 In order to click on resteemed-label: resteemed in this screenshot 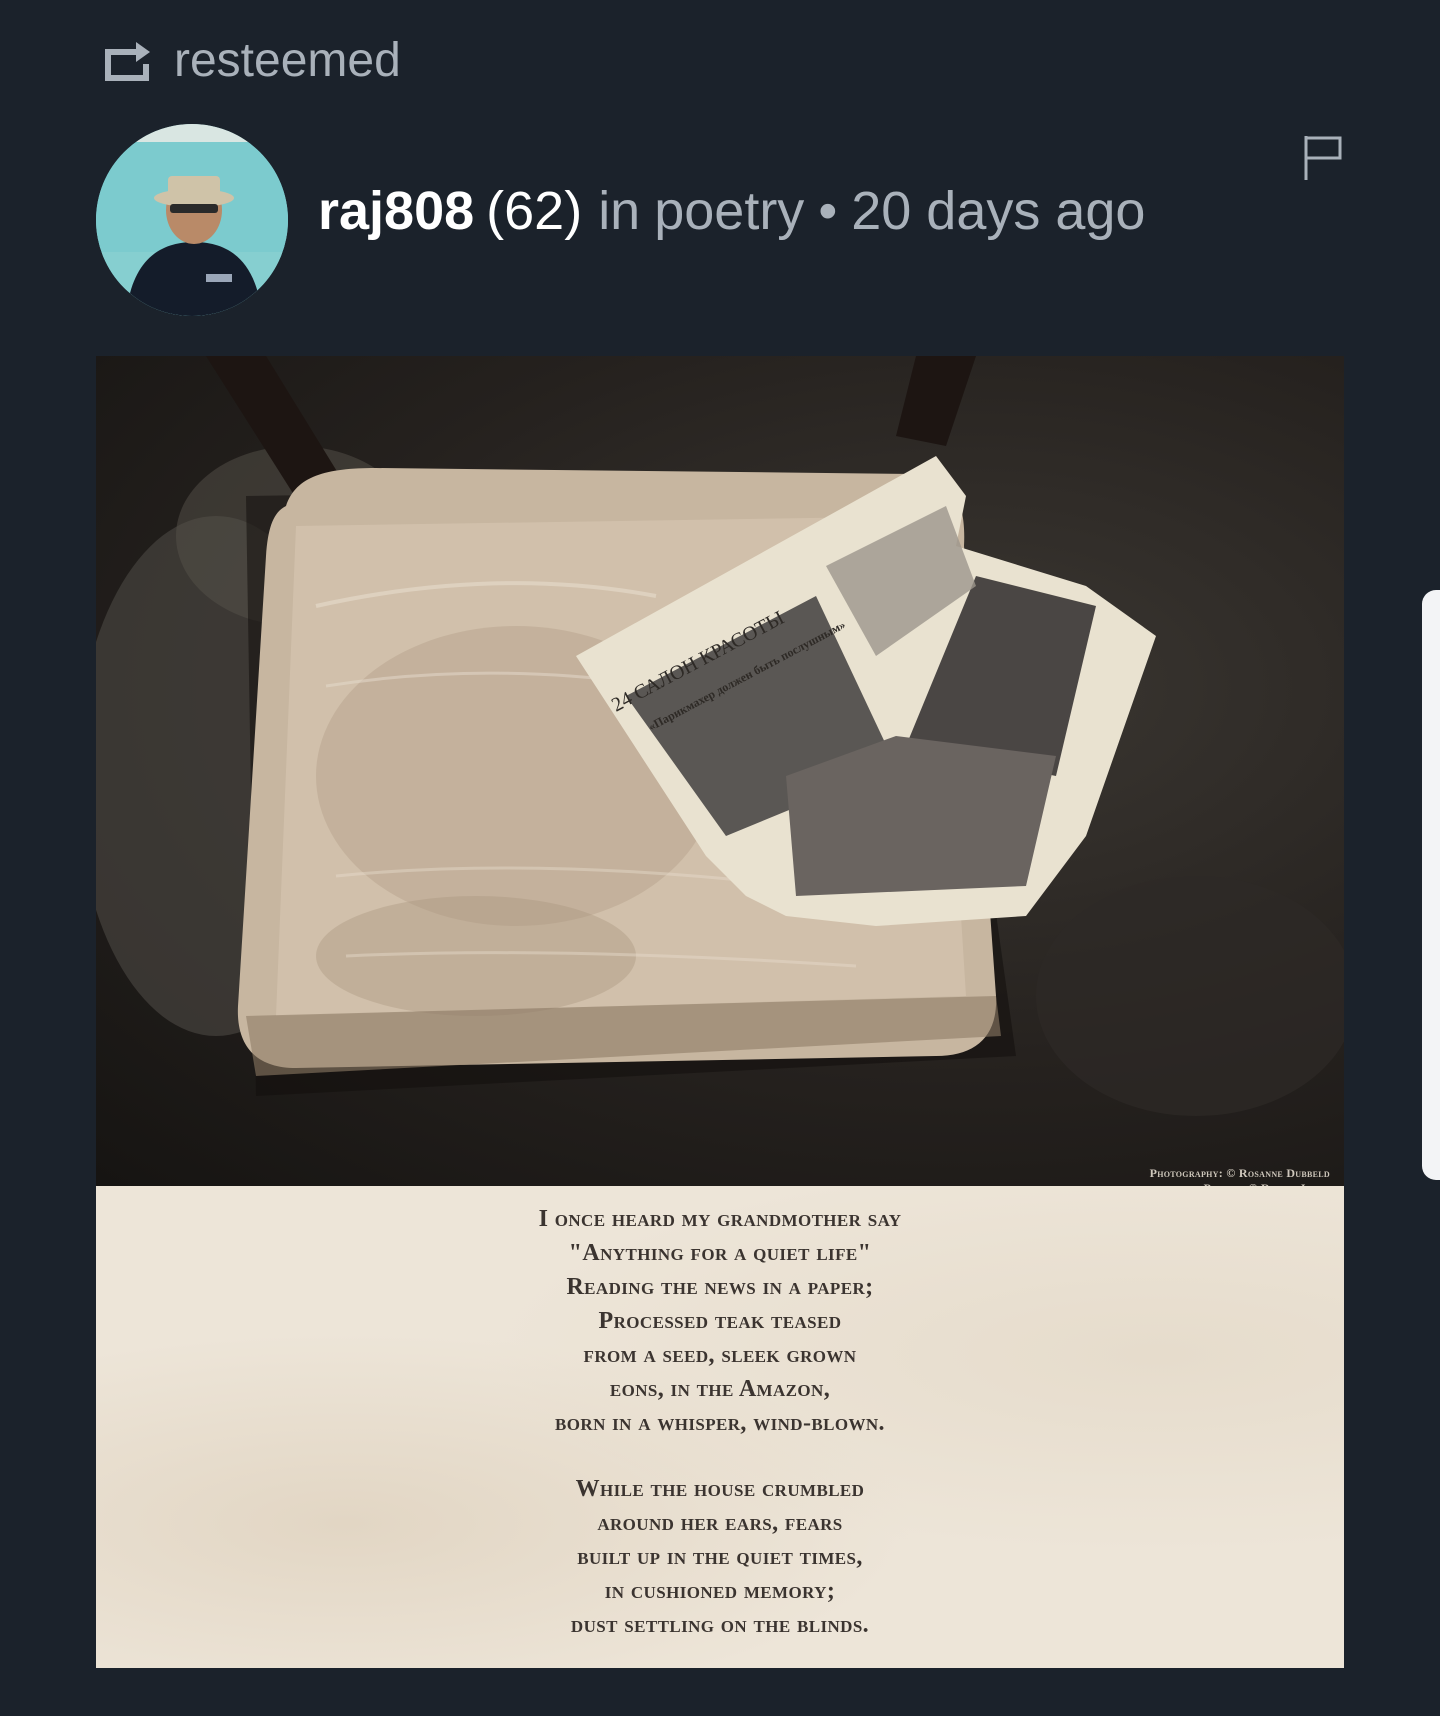, I will do `click(287, 60)`.